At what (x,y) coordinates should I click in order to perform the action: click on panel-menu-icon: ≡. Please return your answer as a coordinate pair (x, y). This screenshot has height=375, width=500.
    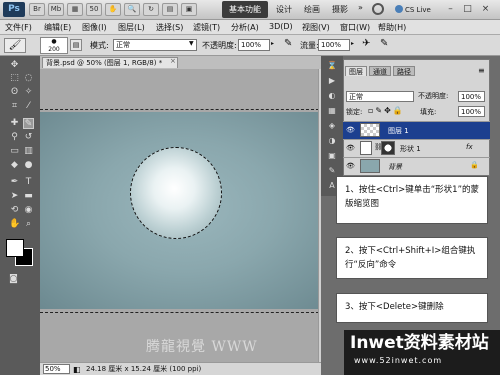
    Looking at the image, I should click on (481, 70).